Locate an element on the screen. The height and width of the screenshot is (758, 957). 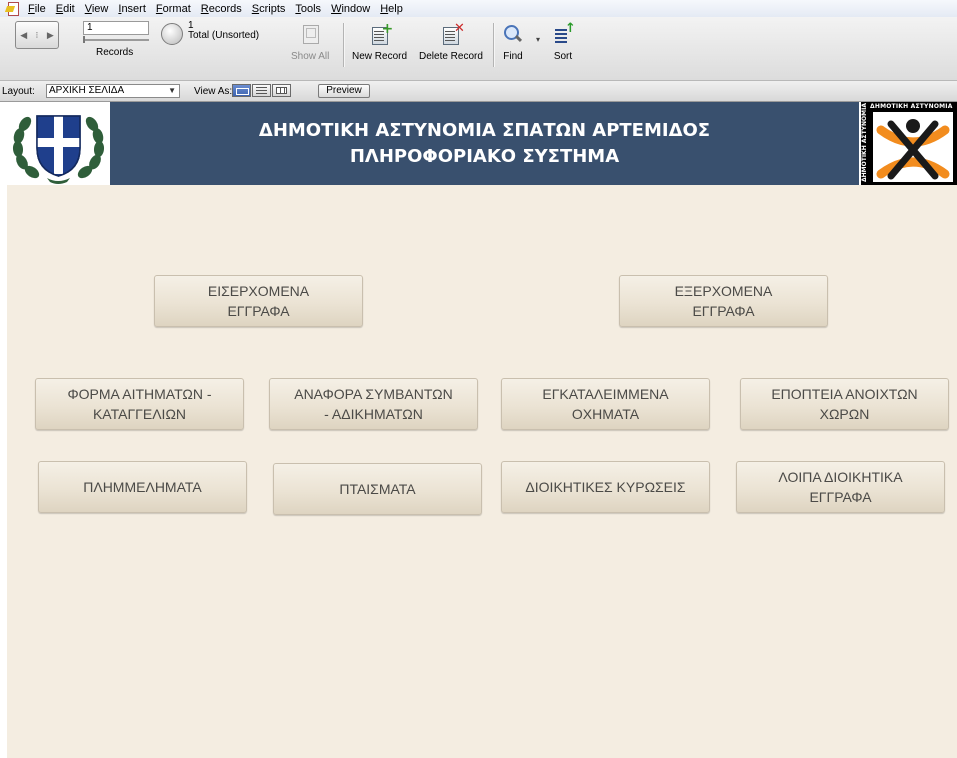
sort-label: Sort is located at coordinates (563, 56).